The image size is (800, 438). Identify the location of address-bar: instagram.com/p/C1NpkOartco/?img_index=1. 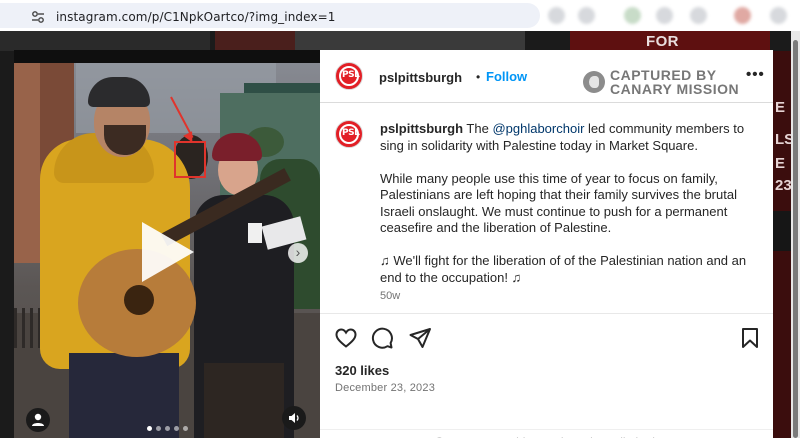
(270, 15).